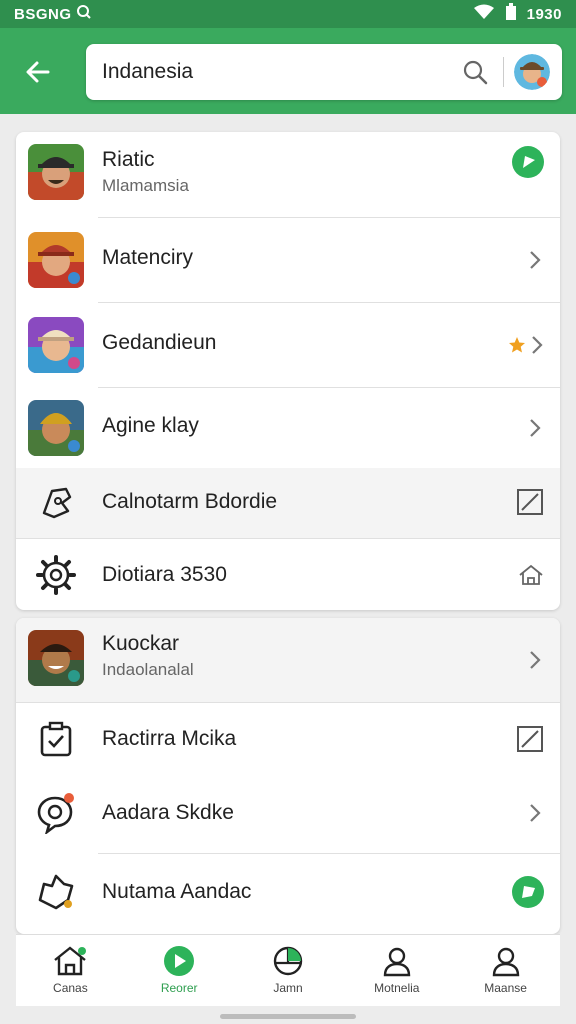  What do you see at coordinates (288, 738) in the screenshot?
I see `list-item: Ractirra Mcika` at bounding box center [288, 738].